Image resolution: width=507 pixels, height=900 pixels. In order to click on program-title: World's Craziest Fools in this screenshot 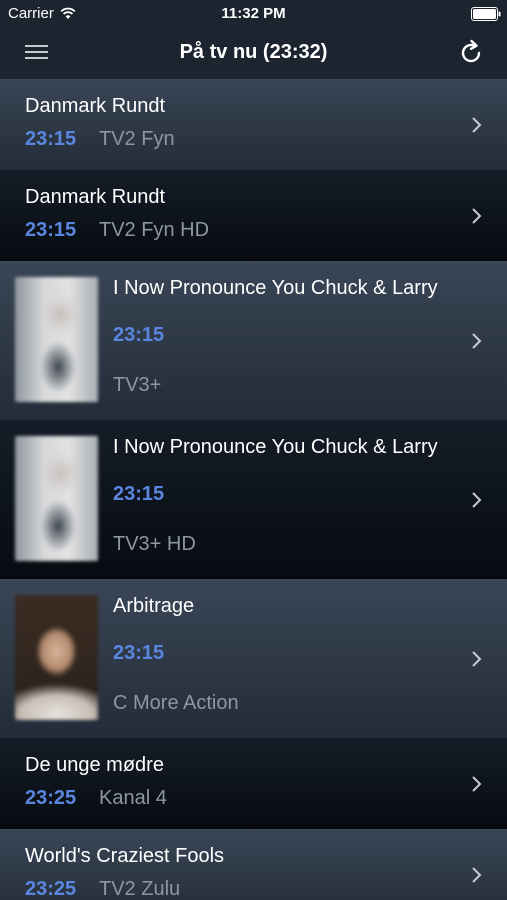, I will do `click(125, 856)`.